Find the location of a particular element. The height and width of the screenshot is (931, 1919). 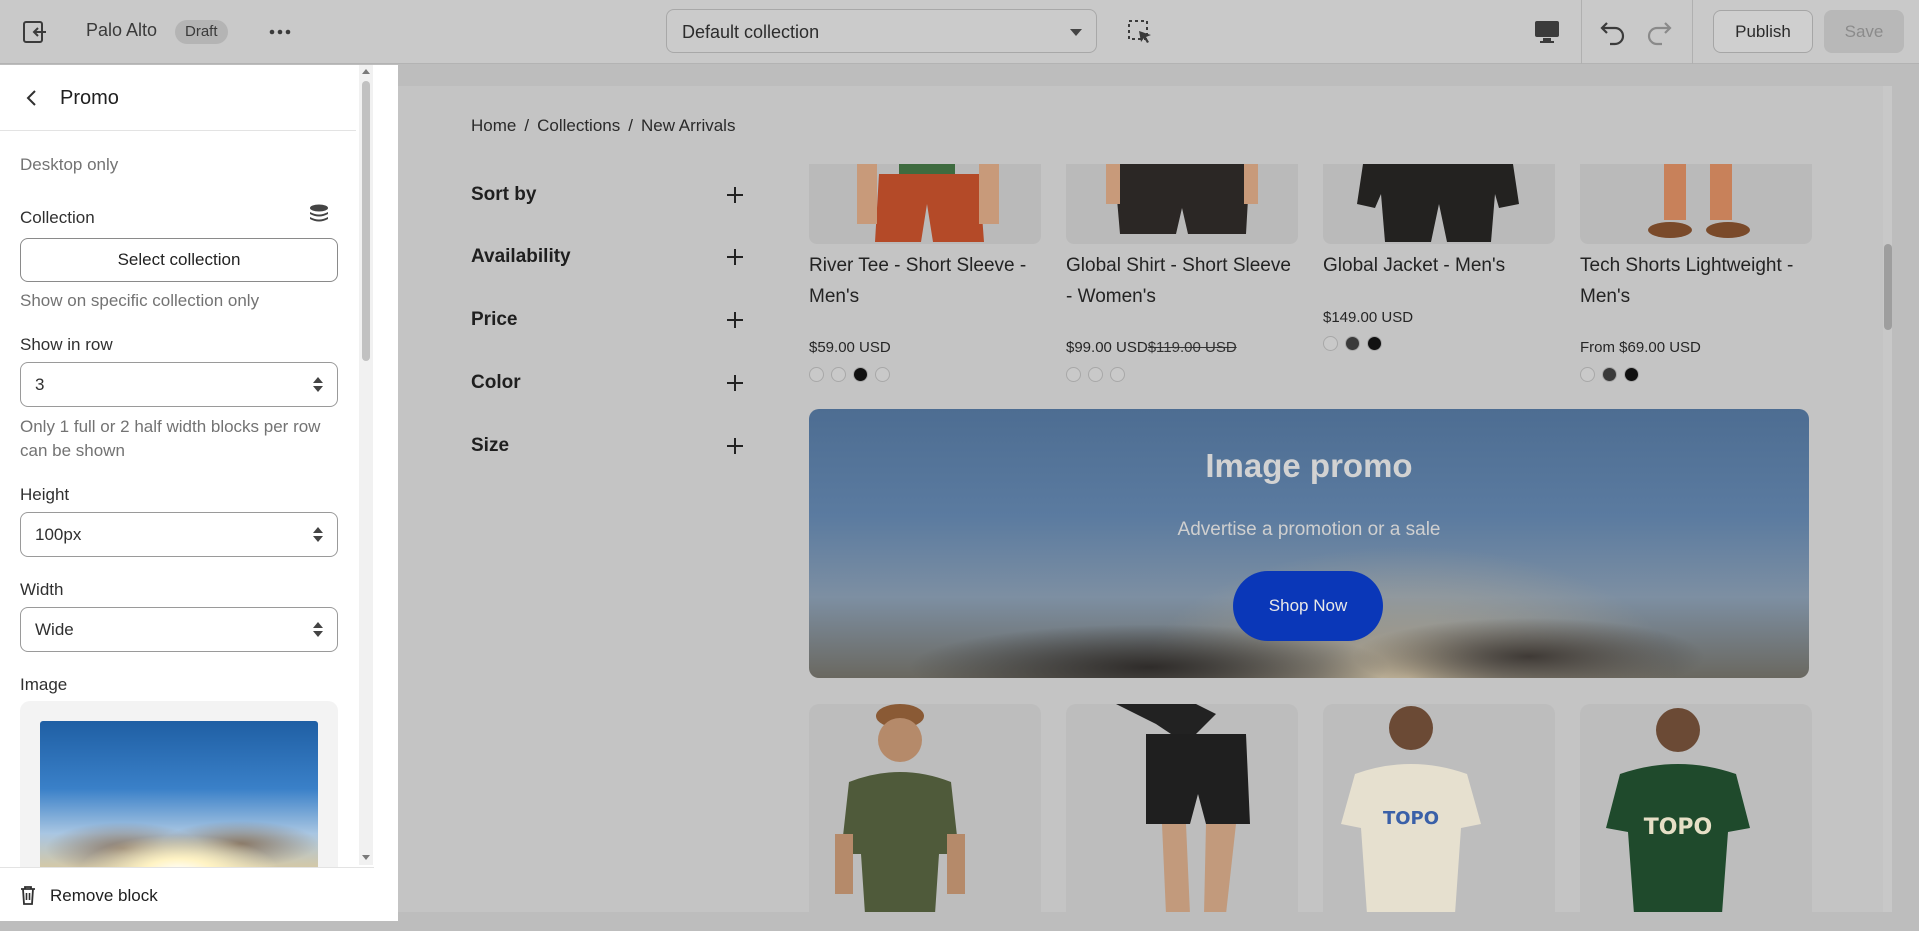

promo-title: Image promo is located at coordinates (1309, 465).